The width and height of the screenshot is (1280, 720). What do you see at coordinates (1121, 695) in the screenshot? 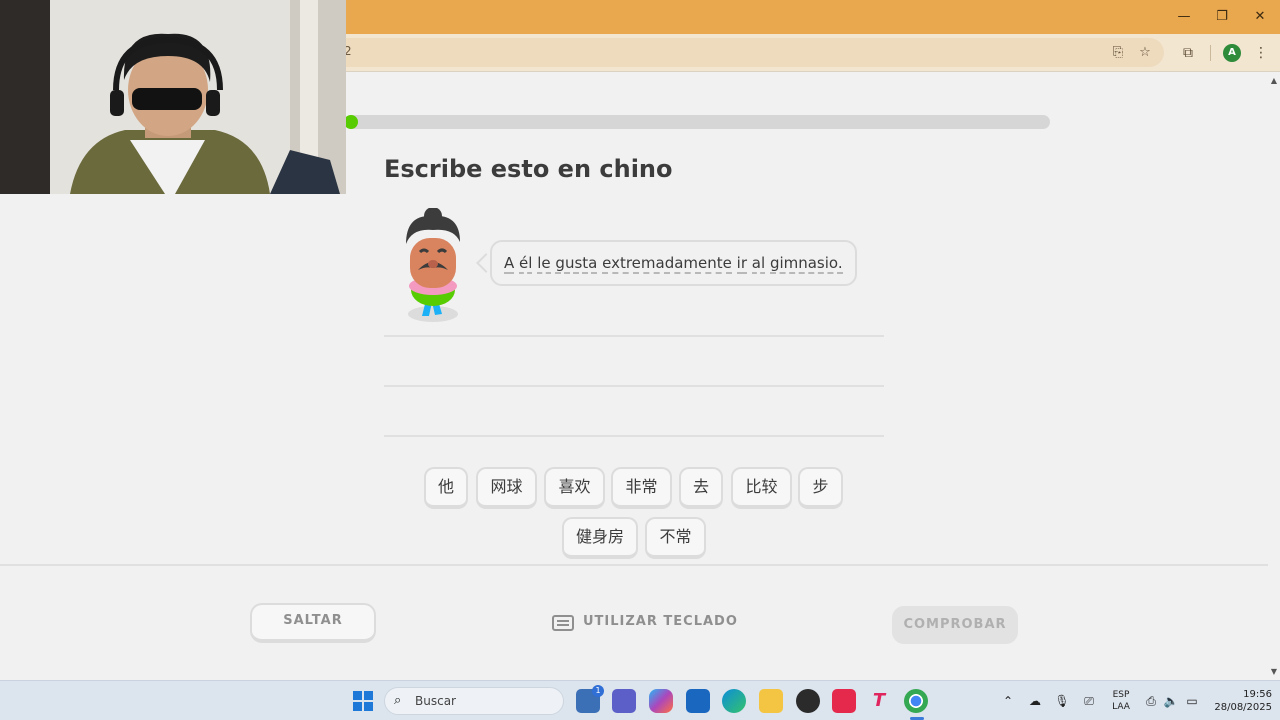
I see `lang-code: ESP` at bounding box center [1121, 695].